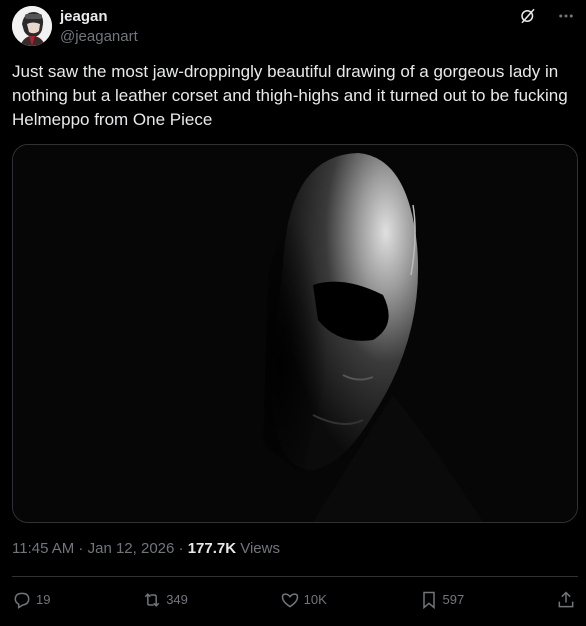  What do you see at coordinates (289, 600) in the screenshot?
I see `like-icon` at bounding box center [289, 600].